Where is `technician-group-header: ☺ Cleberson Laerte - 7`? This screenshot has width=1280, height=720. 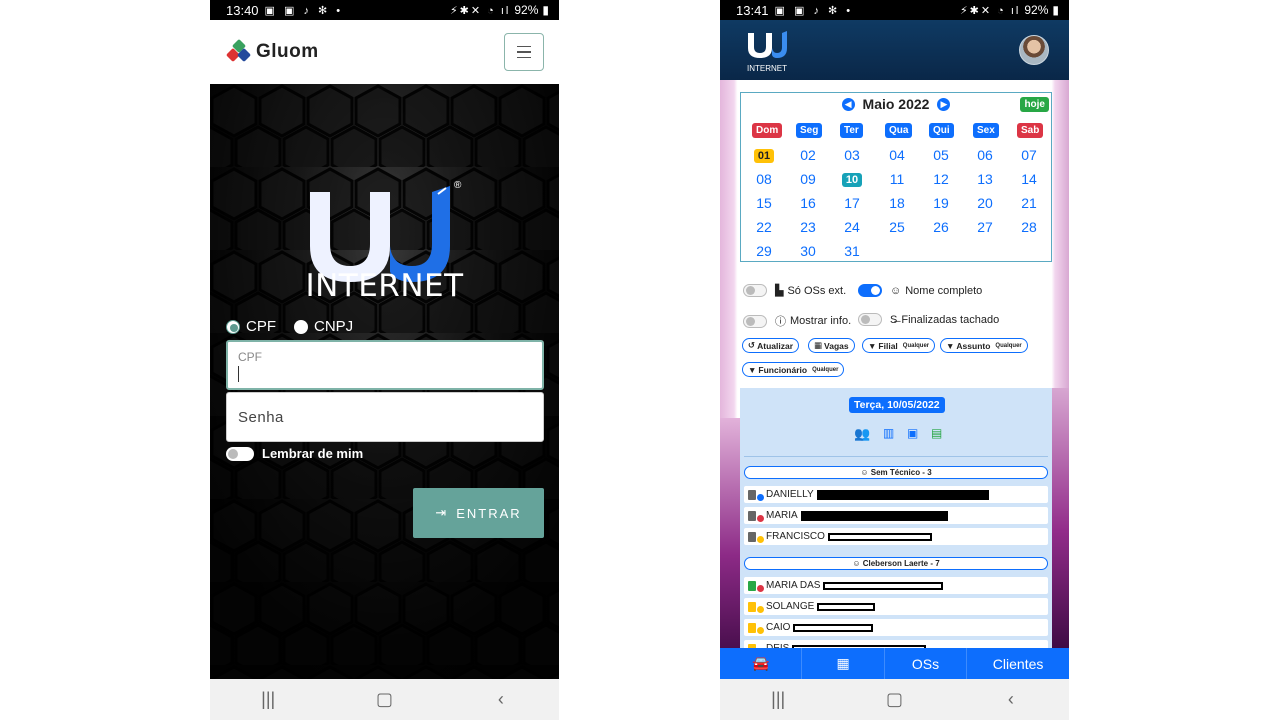 technician-group-header: ☺ Cleberson Laerte - 7 is located at coordinates (896, 563).